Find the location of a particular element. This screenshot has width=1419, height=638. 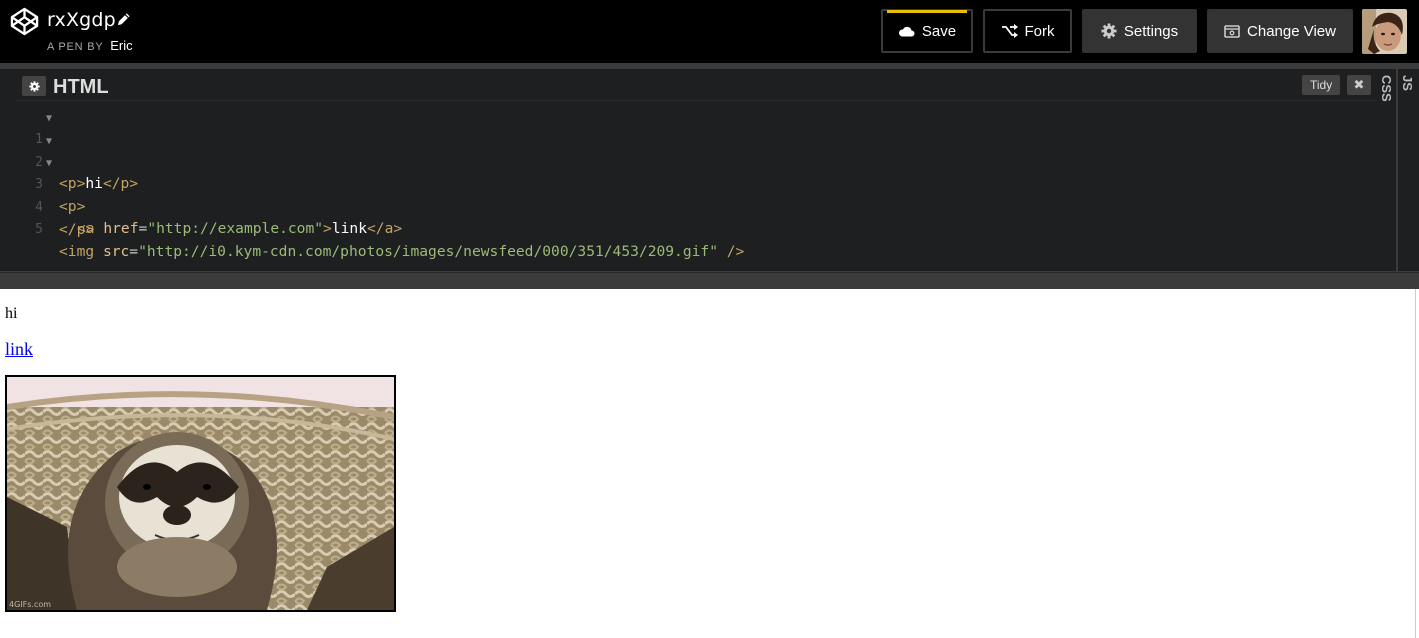

settings-button: Settings is located at coordinates (1139, 31).